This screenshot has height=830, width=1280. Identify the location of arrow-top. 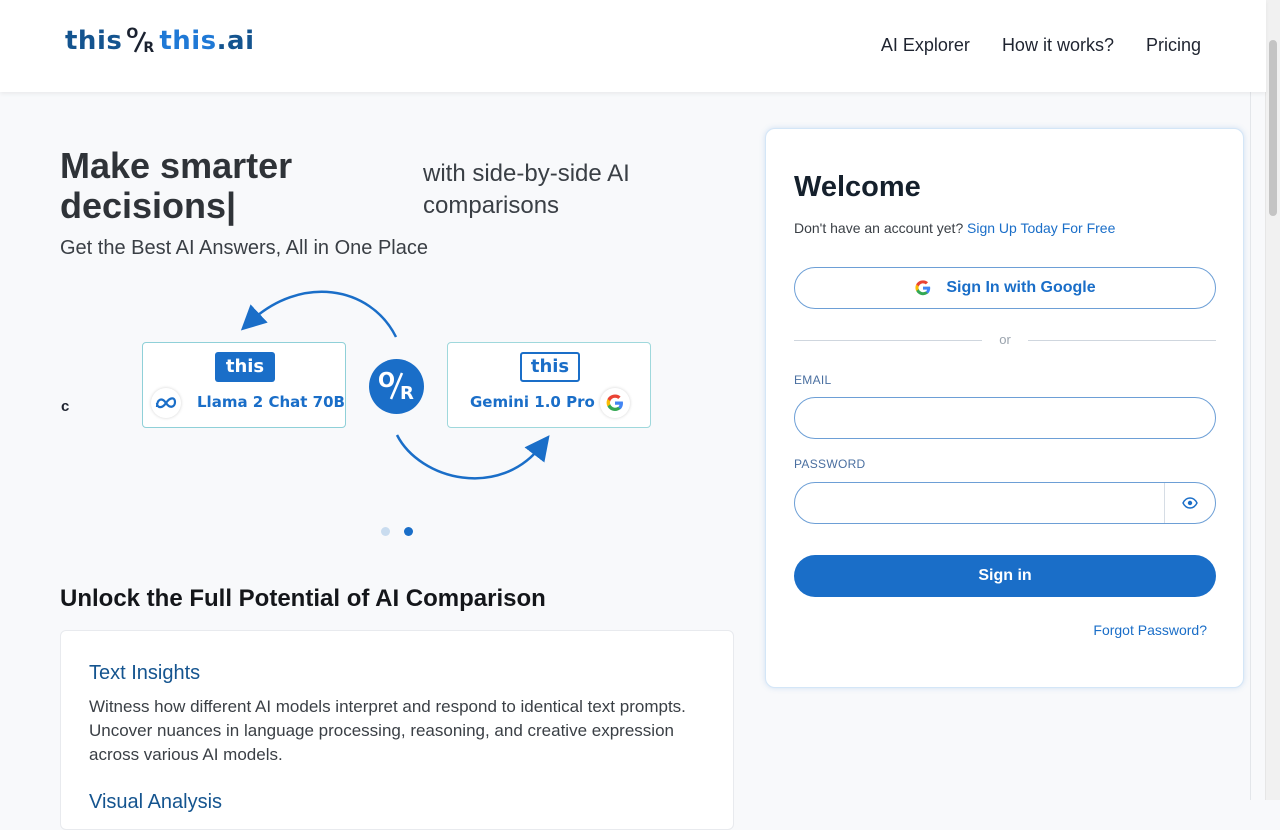
(319, 314).